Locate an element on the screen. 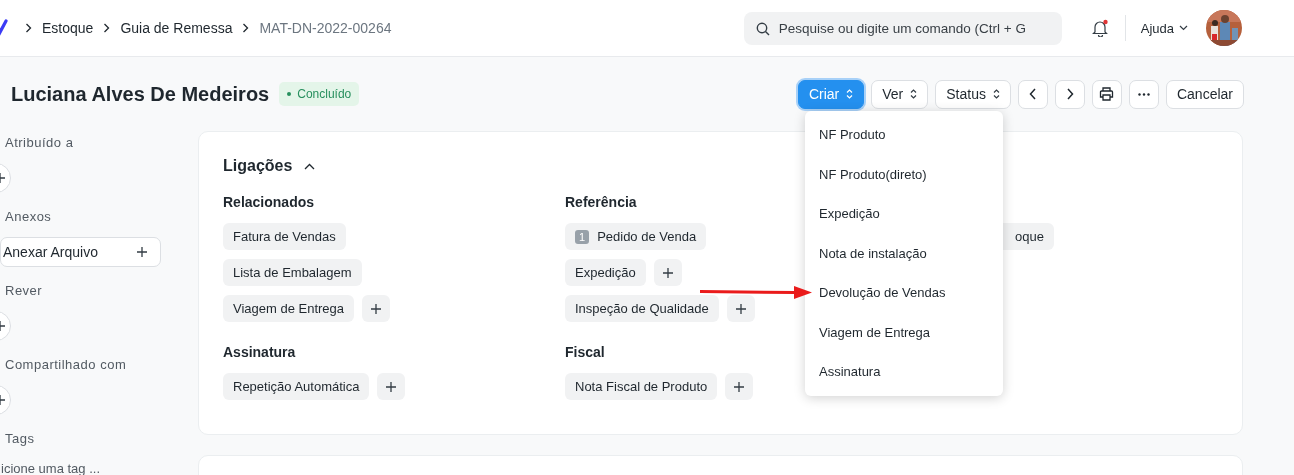 This screenshot has height=475, width=1294. printer-icon is located at coordinates (1107, 94).